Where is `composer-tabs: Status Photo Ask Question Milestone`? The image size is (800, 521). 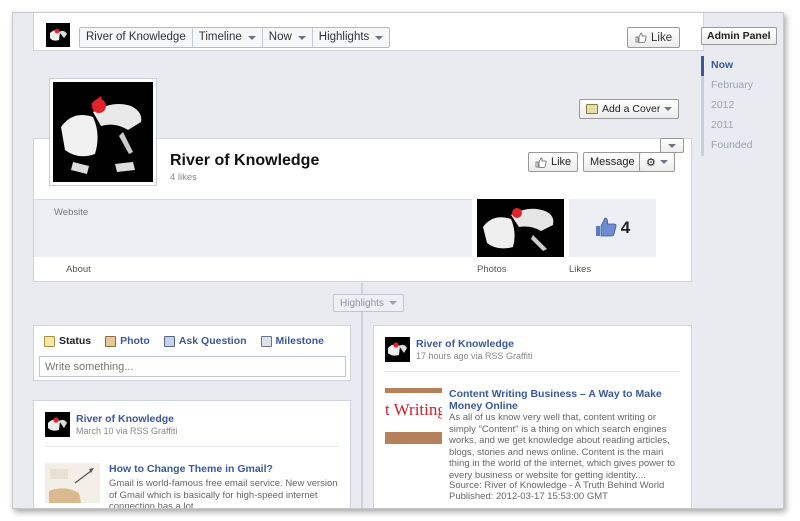
composer-tabs: Status Photo Ask Question Milestone is located at coordinates (184, 341).